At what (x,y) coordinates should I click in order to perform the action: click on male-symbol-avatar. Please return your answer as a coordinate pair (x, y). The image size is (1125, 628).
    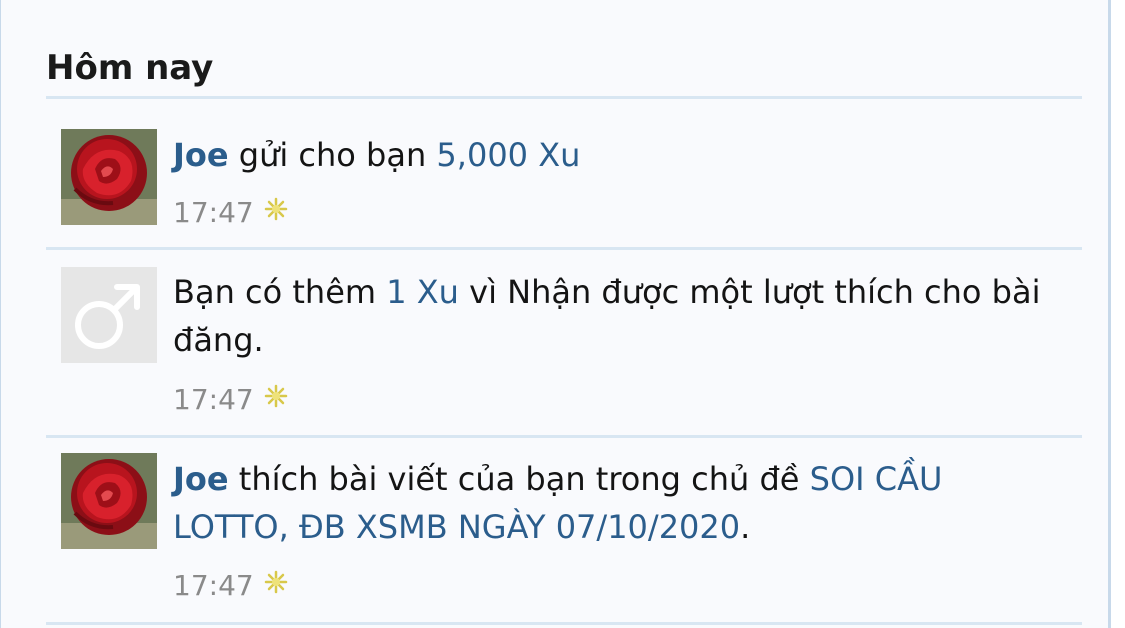
    Looking at the image, I should click on (109, 315).